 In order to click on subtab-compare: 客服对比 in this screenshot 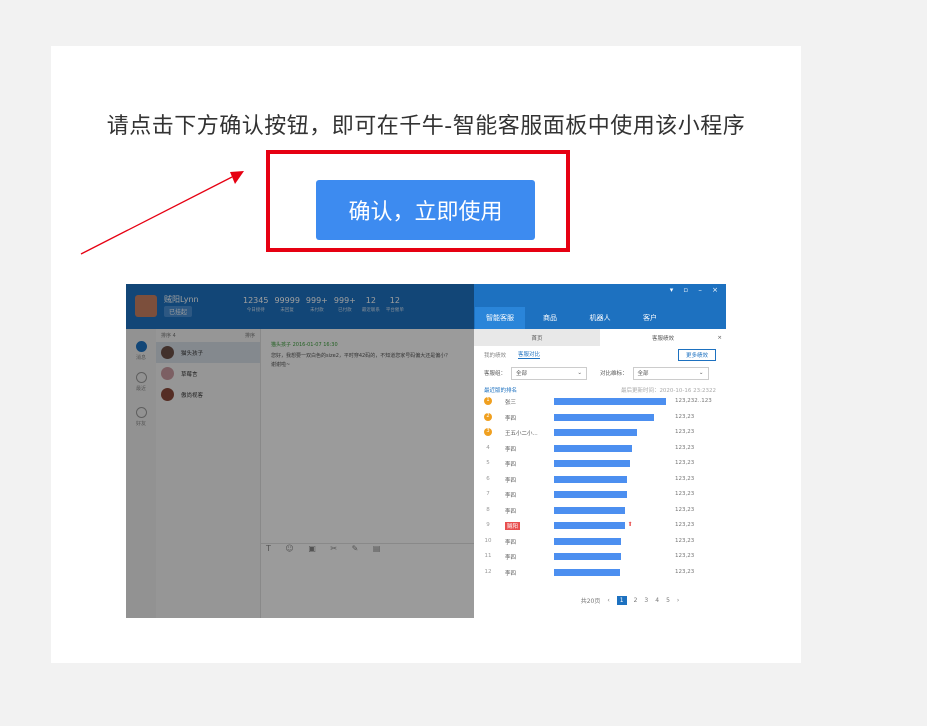, I will do `click(529, 355)`.